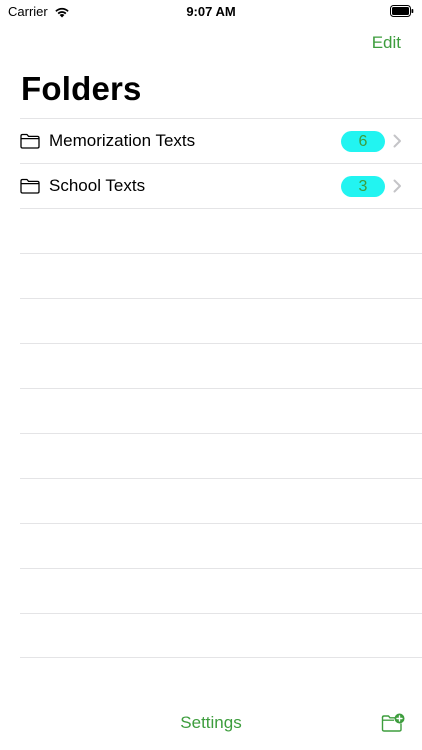  Describe the element at coordinates (386, 43) in the screenshot. I see `edit-button: Edit` at that location.